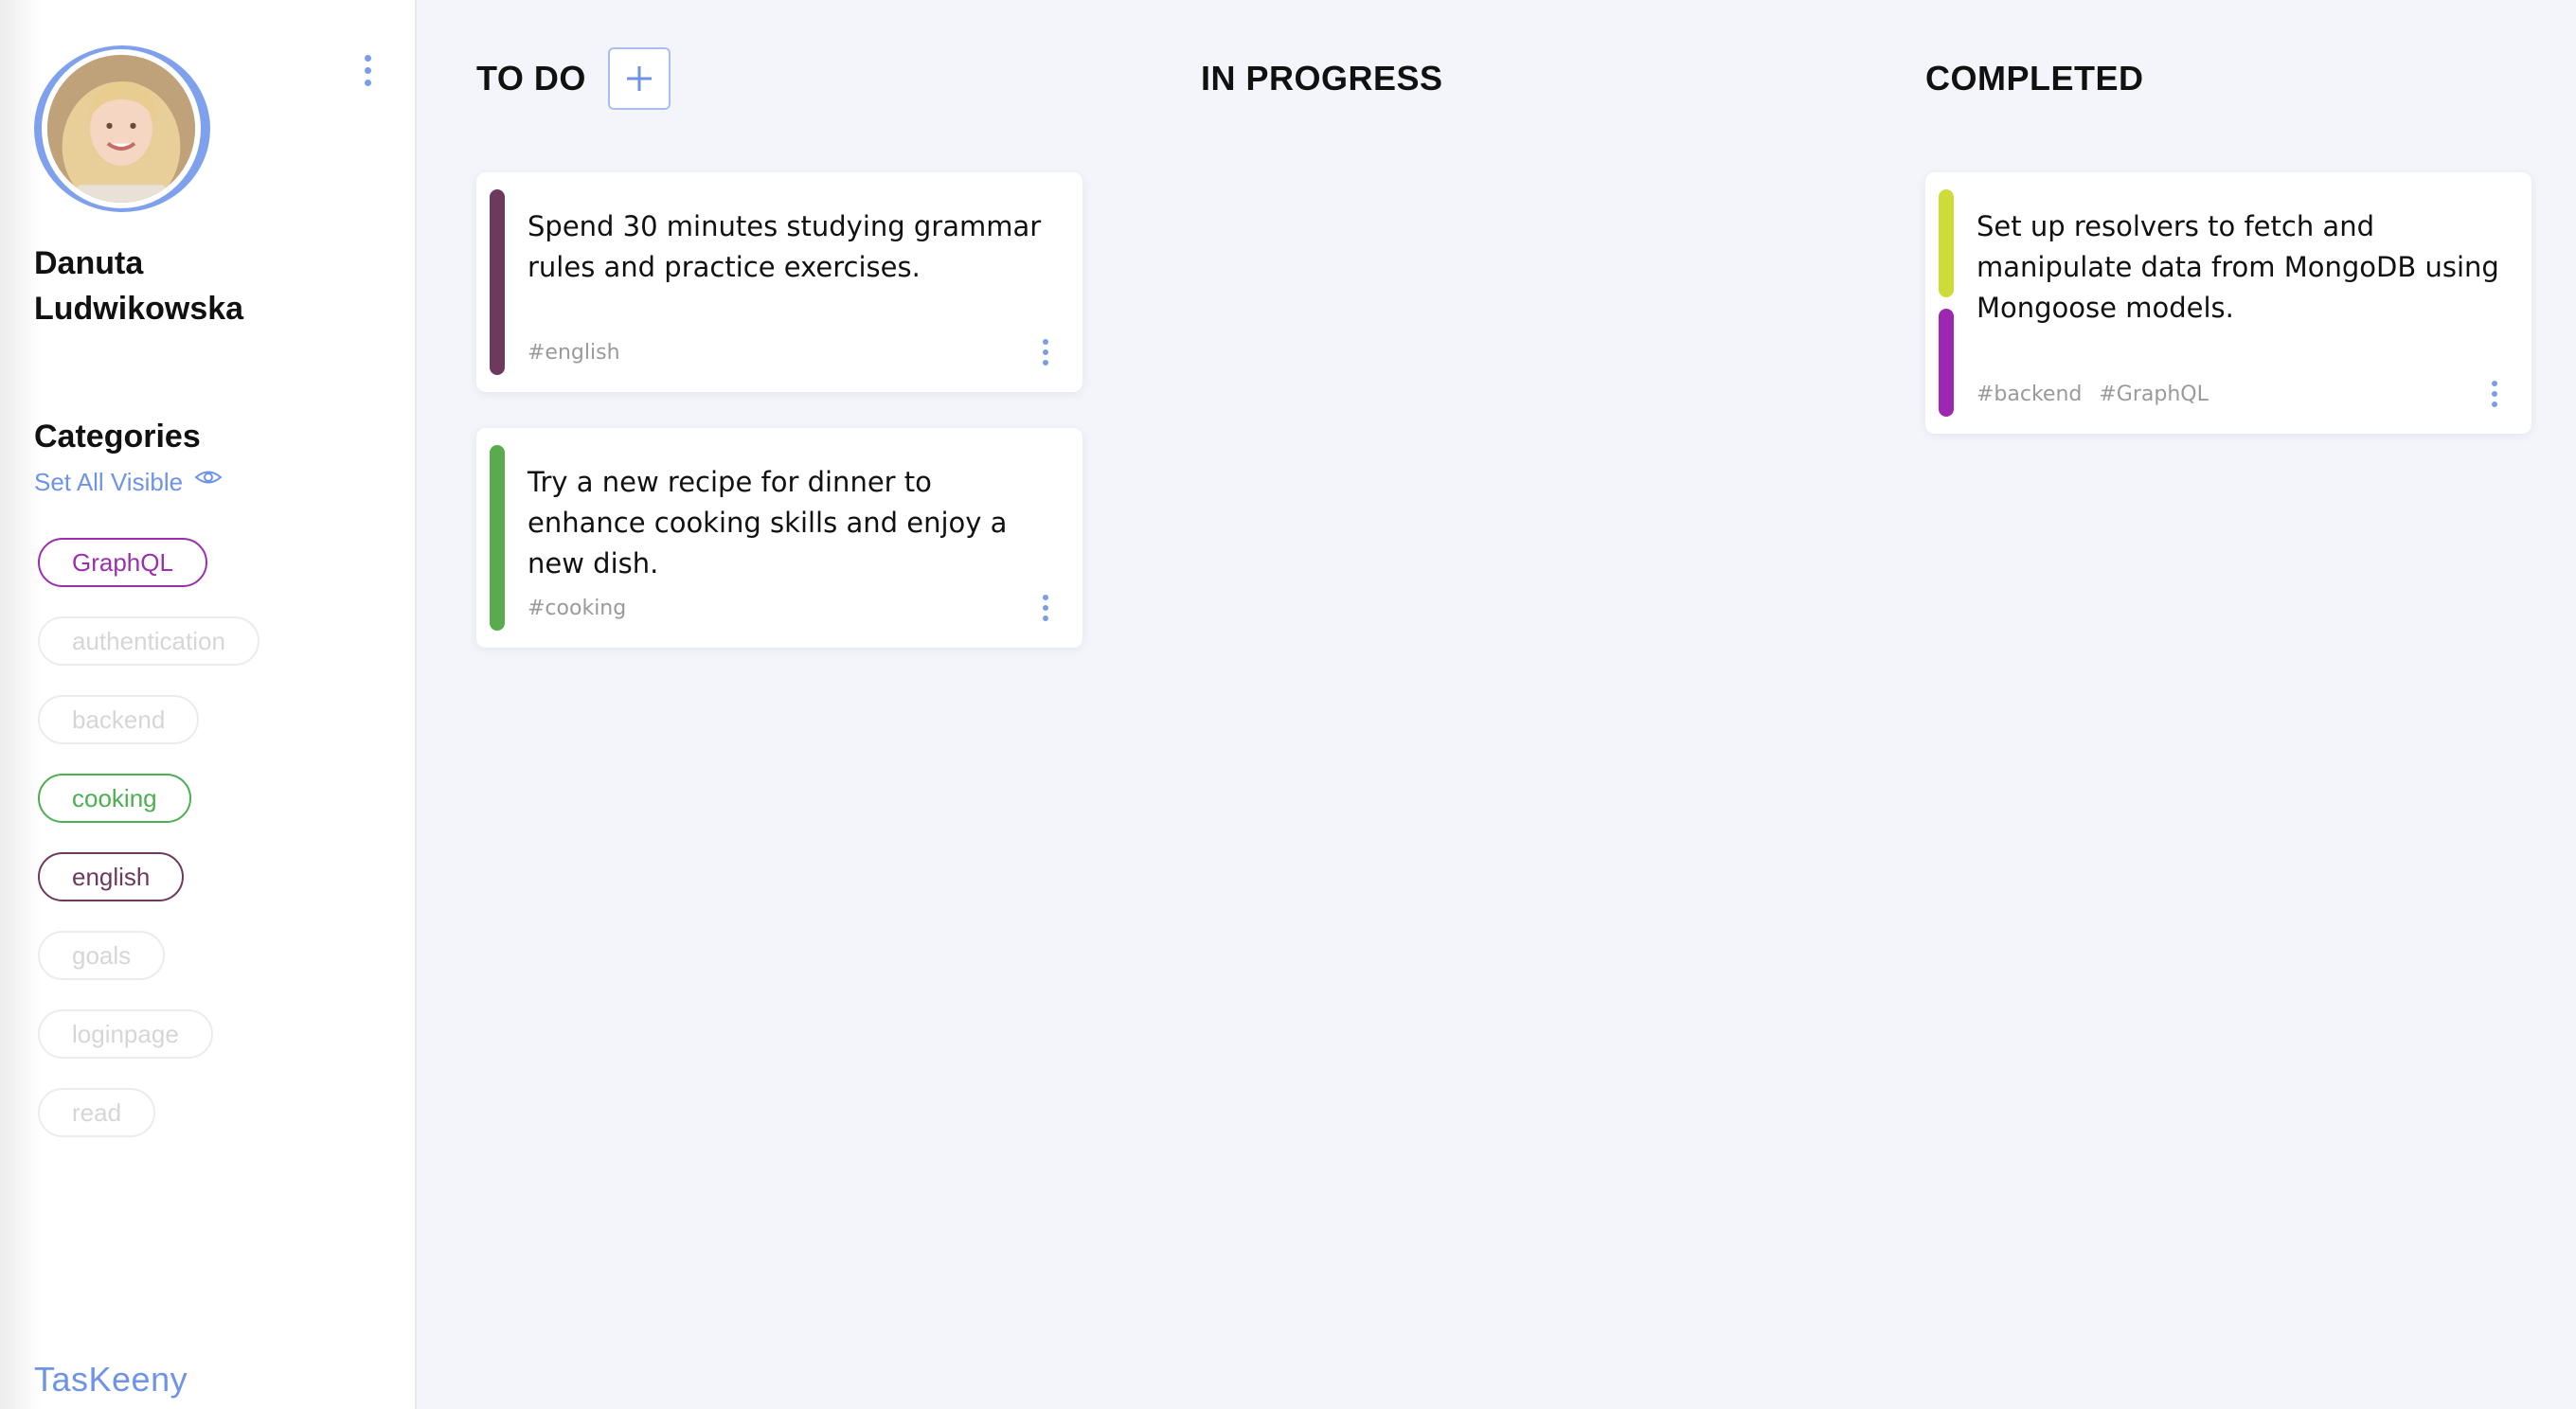  What do you see at coordinates (208, 813) in the screenshot?
I see `category-row: cooking` at bounding box center [208, 813].